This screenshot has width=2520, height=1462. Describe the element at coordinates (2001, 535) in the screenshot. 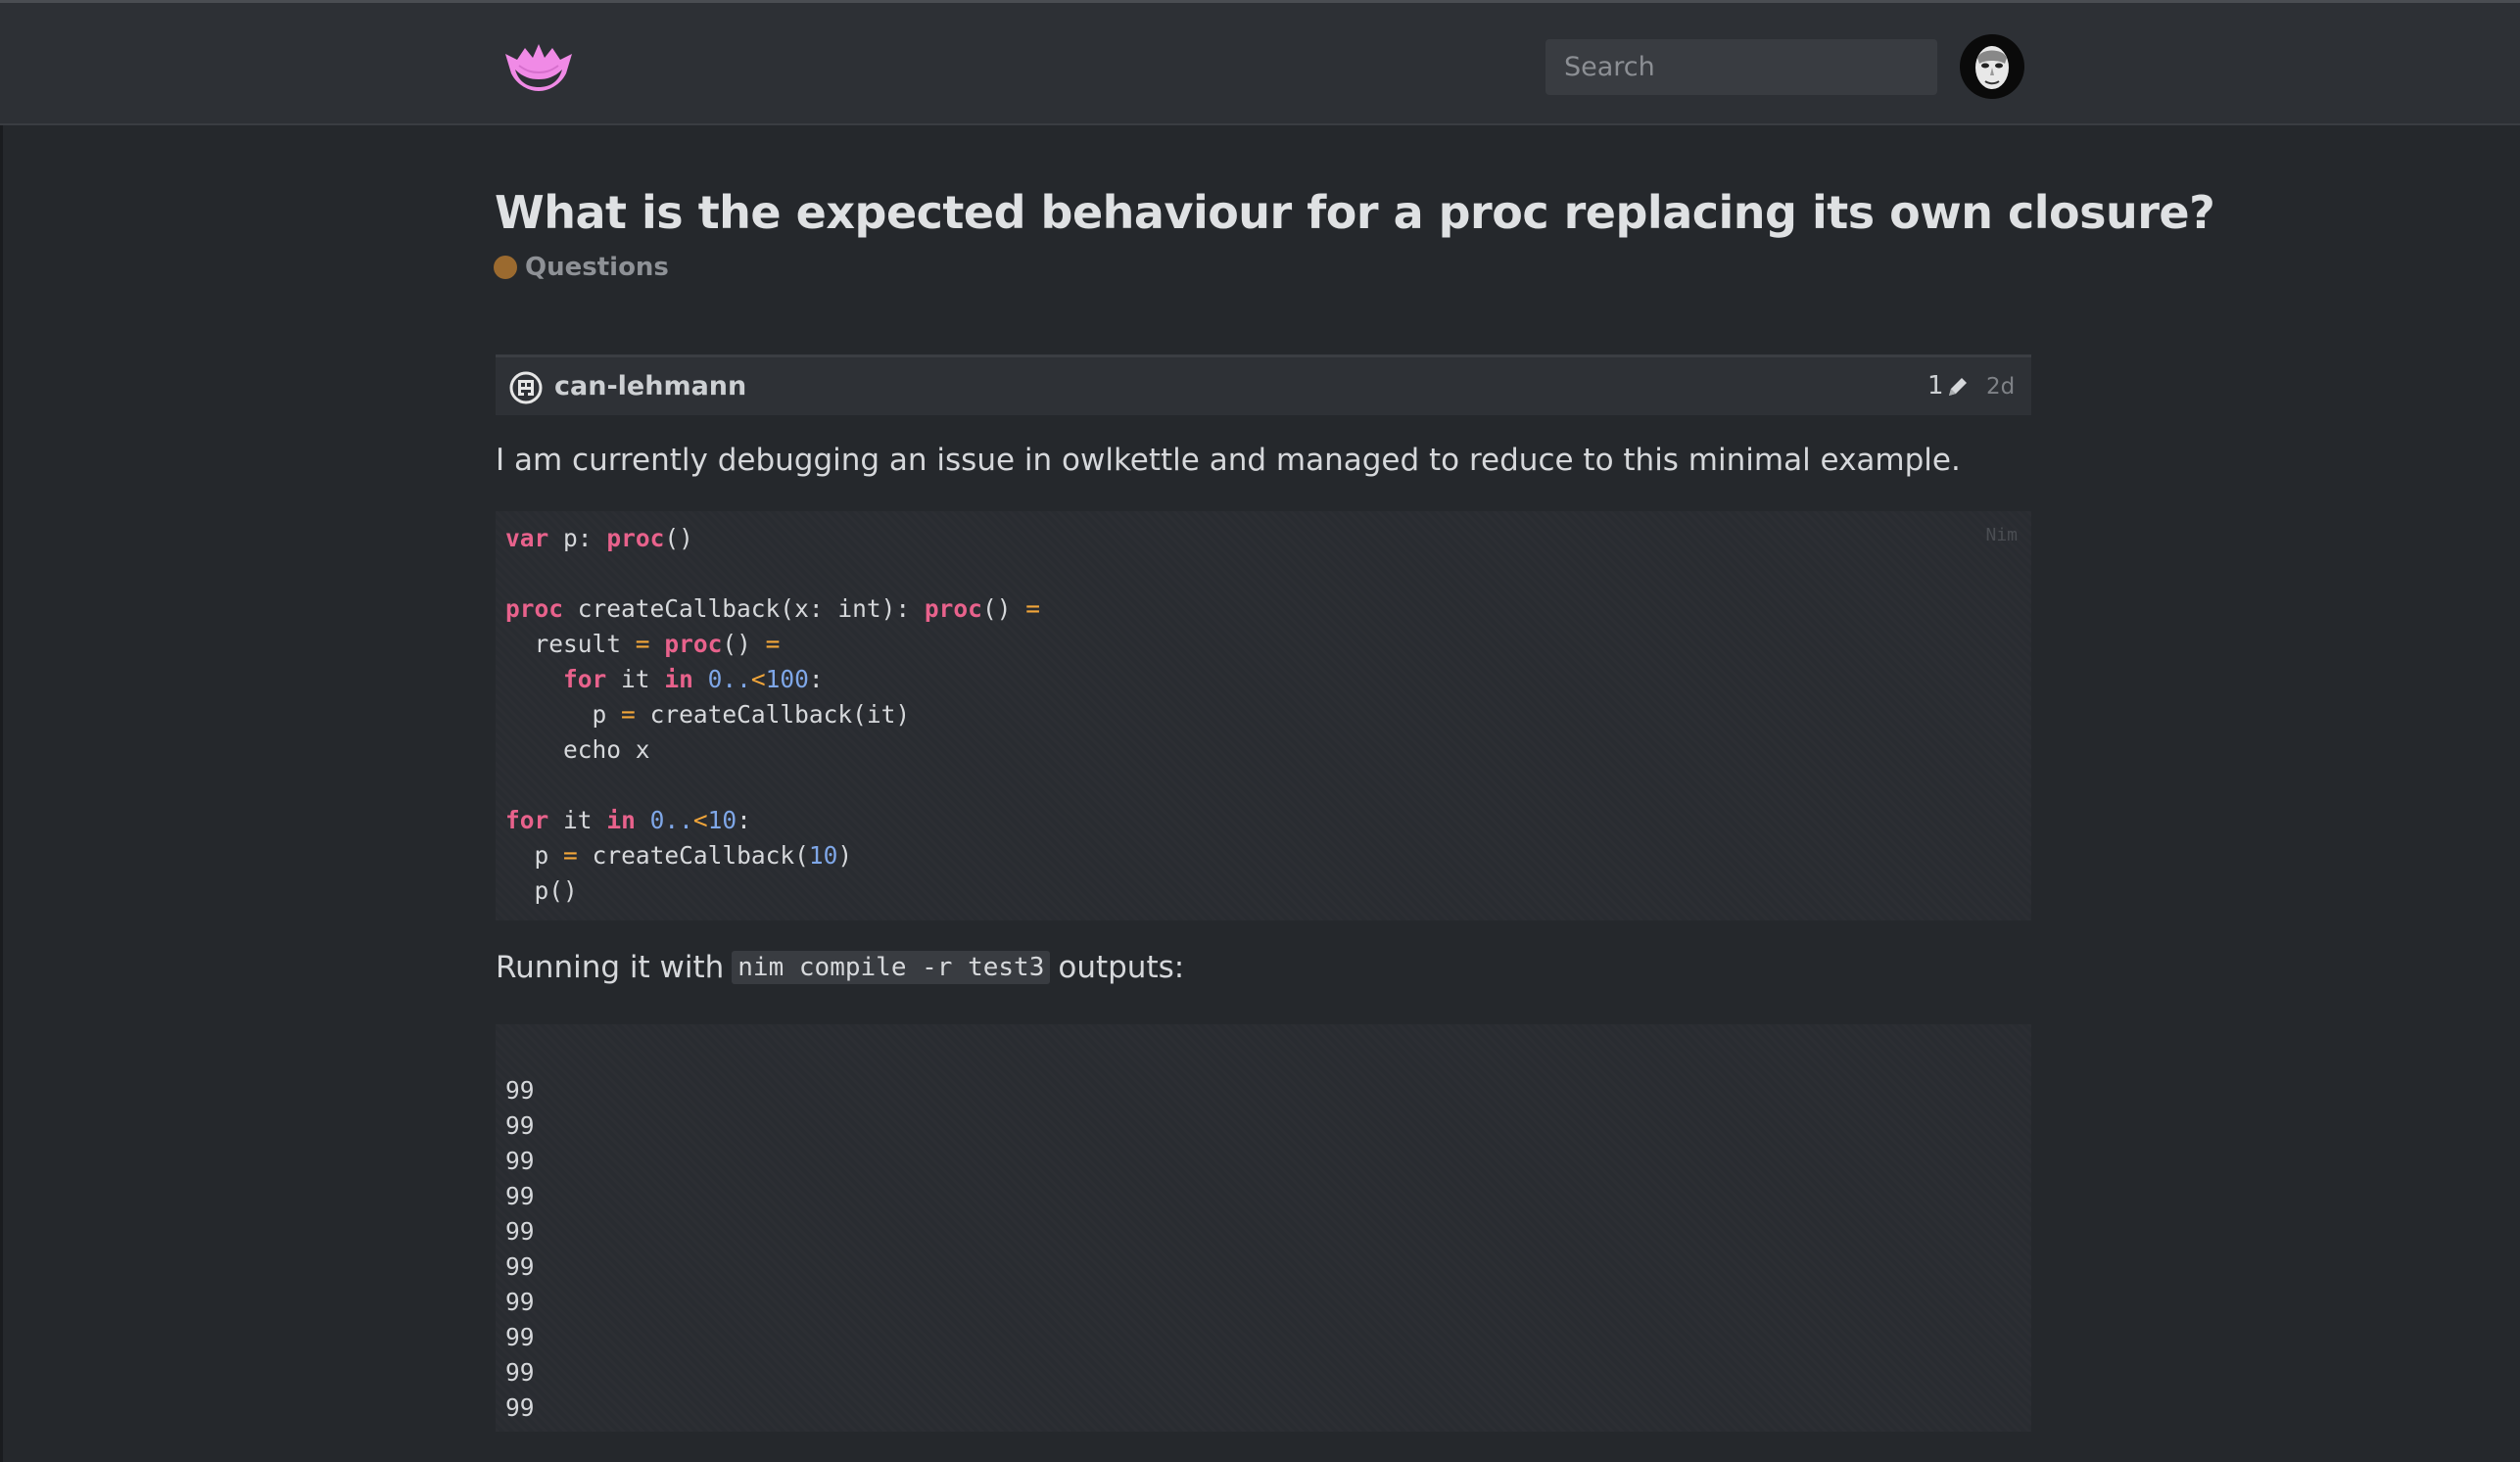

I see `code-language-tag: Nim` at that location.